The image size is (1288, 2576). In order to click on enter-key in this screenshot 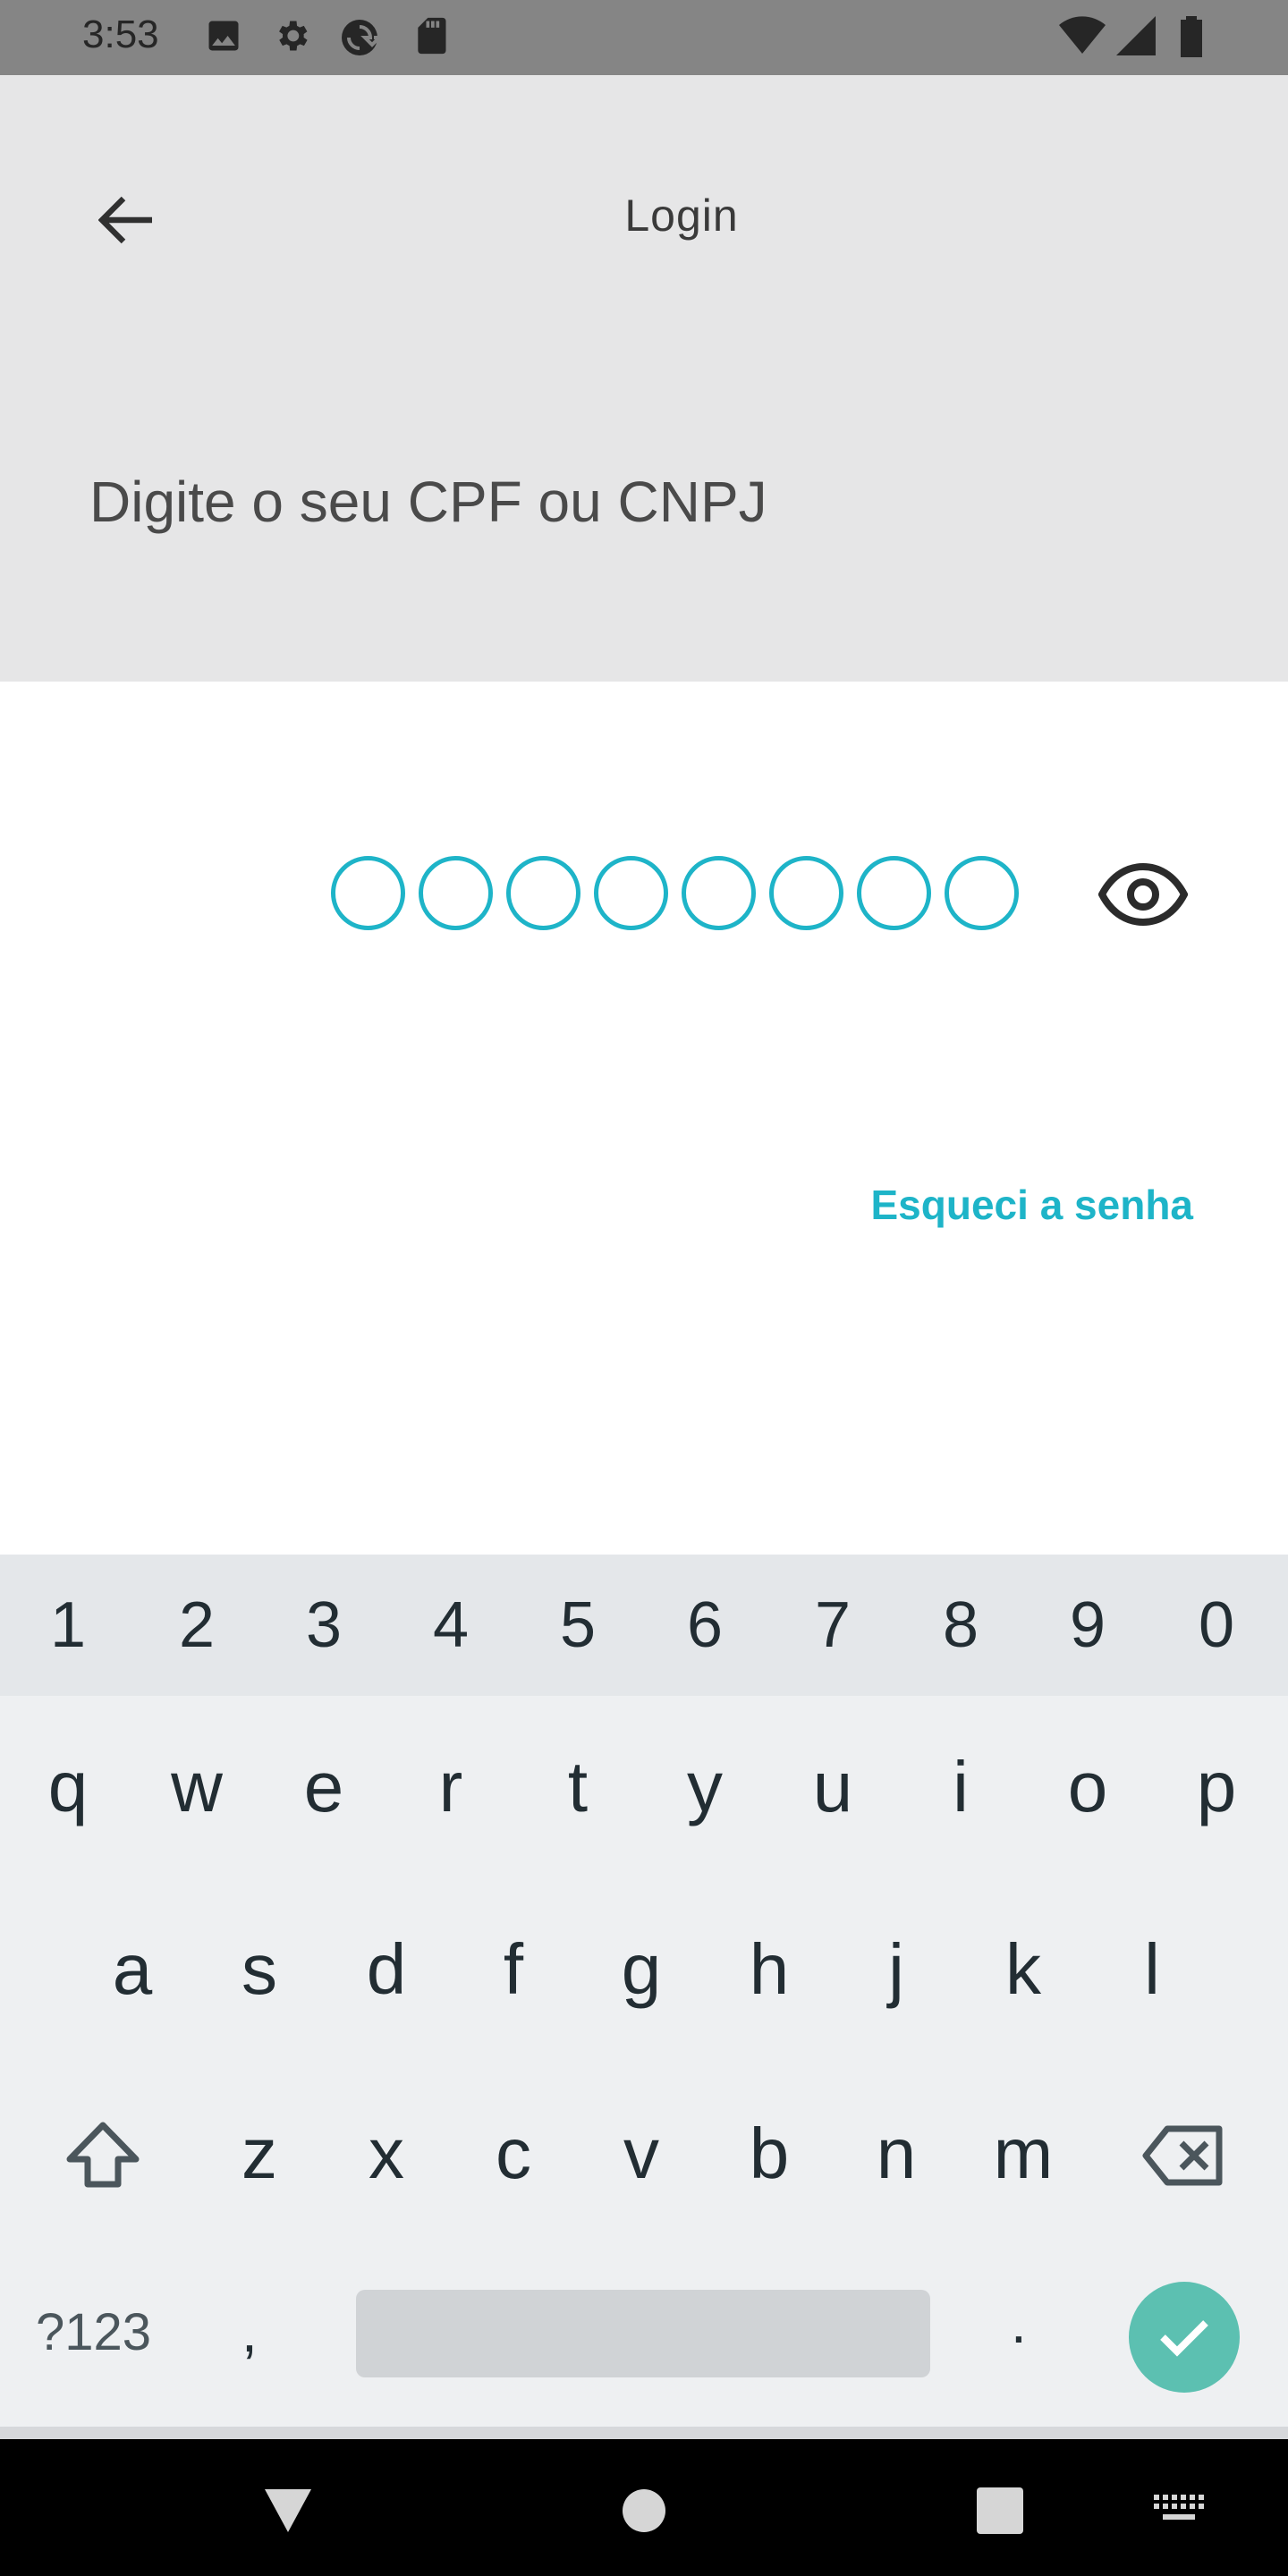, I will do `click(1184, 2337)`.